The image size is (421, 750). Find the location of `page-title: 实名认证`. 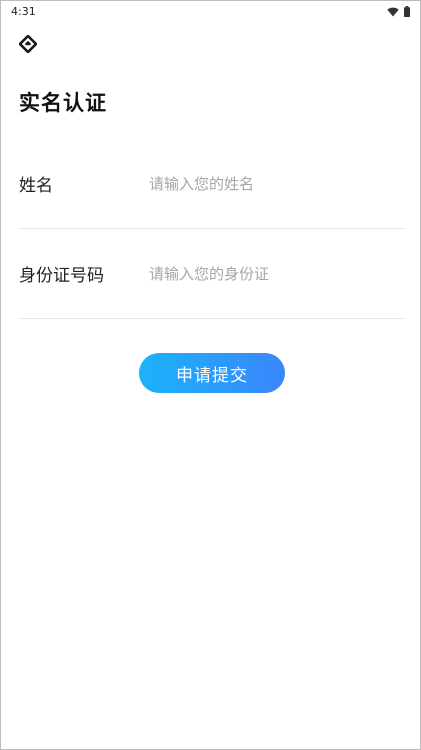

page-title: 实名认证 is located at coordinates (63, 103).